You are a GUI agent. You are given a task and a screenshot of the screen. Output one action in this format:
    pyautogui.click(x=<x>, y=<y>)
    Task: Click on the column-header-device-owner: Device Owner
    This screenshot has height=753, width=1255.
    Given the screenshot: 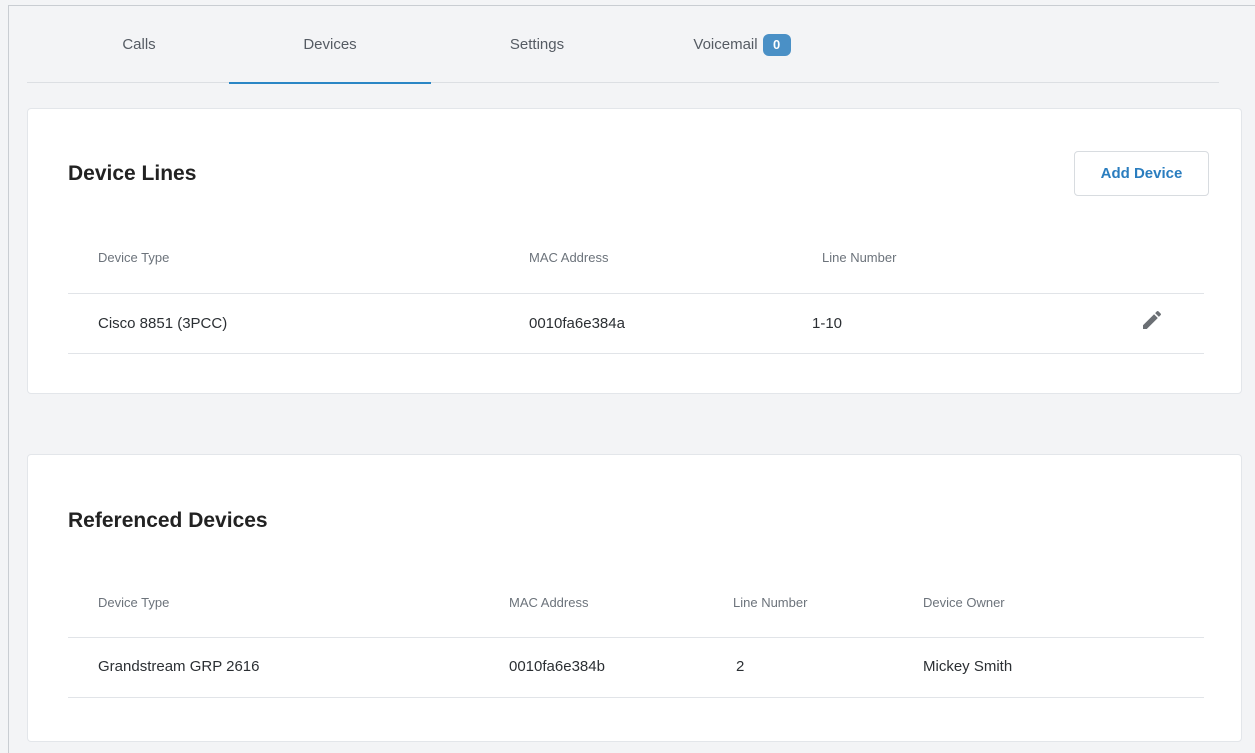 What is the action you would take?
    pyautogui.click(x=964, y=602)
    